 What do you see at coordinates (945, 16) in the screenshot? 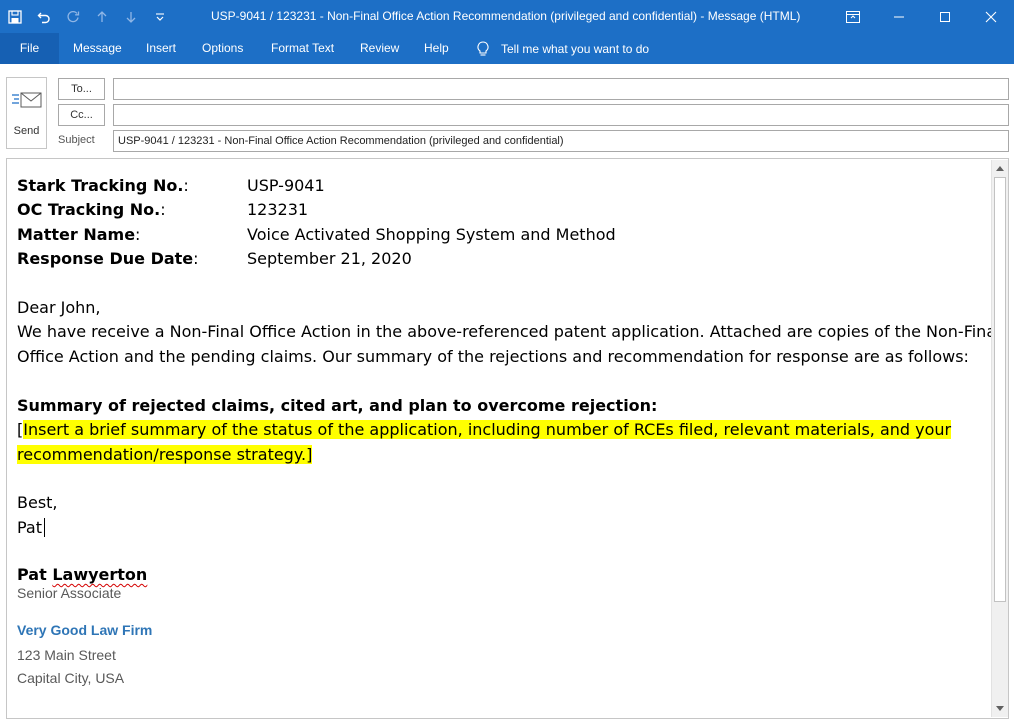
I see `maximize-icon` at bounding box center [945, 16].